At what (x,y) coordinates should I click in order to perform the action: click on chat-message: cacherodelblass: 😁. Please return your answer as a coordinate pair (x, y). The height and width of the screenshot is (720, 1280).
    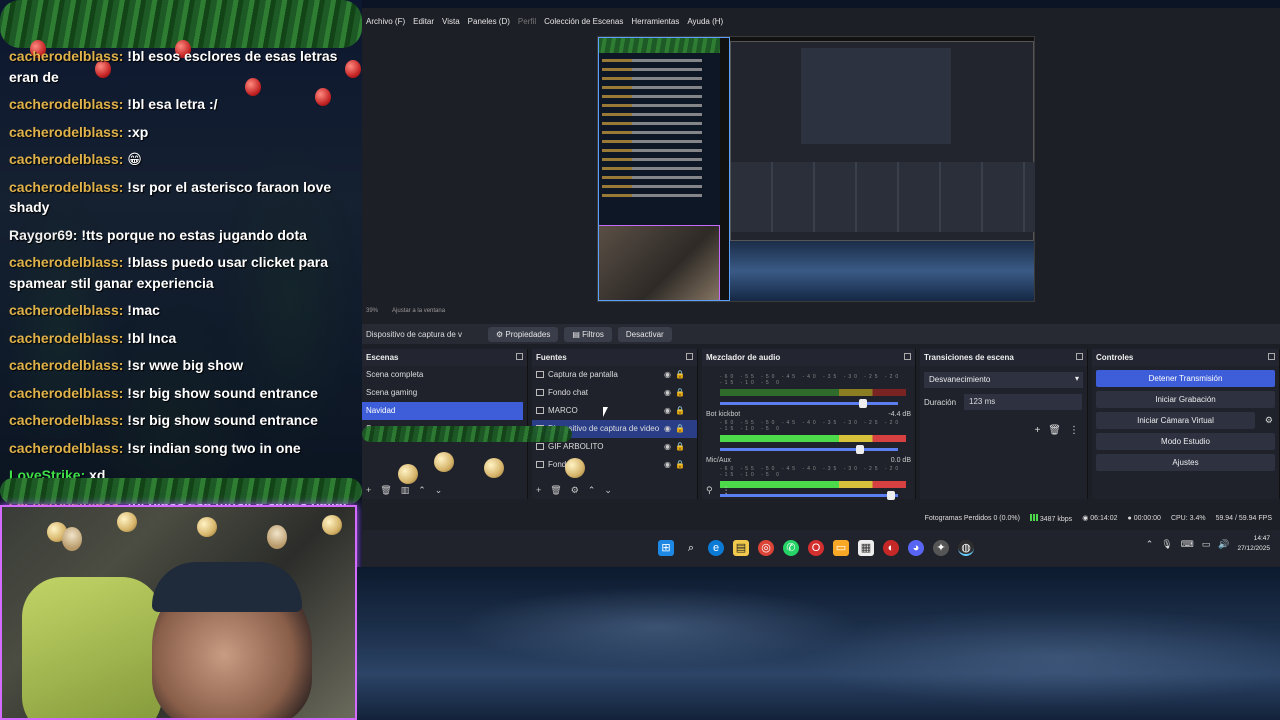
    Looking at the image, I should click on (184, 159).